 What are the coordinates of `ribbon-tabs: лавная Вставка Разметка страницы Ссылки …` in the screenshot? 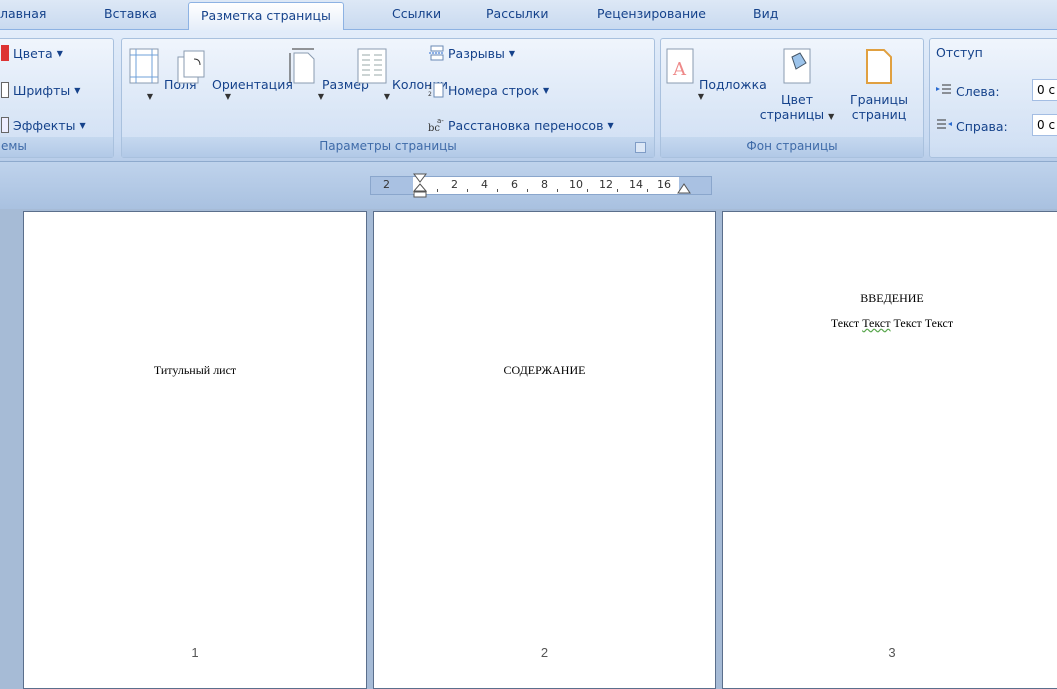 It's located at (528, 15).